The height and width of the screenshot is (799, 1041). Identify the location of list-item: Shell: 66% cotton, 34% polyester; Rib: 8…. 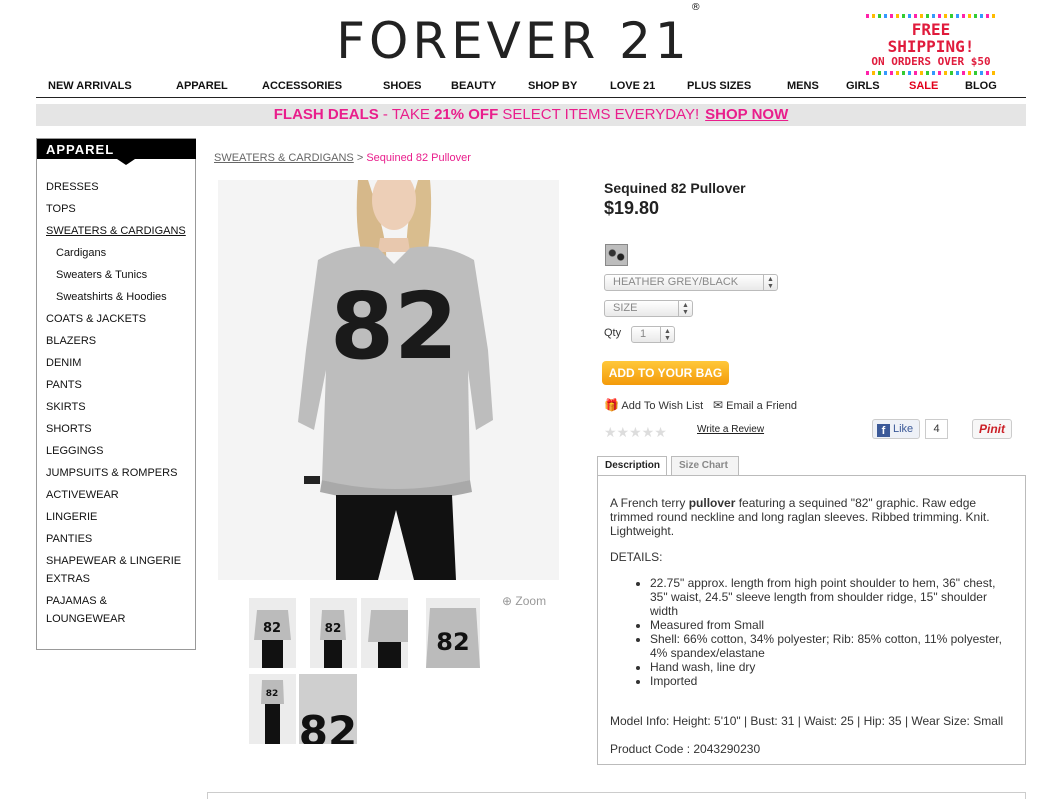
(832, 646).